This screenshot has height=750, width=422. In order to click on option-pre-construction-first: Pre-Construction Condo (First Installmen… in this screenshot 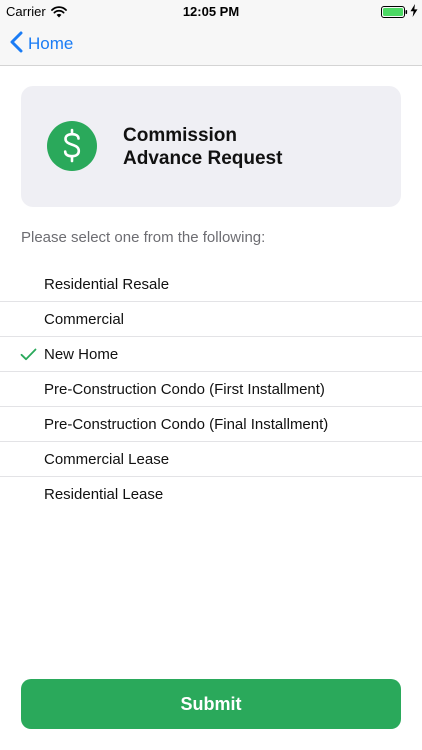, I will do `click(211, 389)`.